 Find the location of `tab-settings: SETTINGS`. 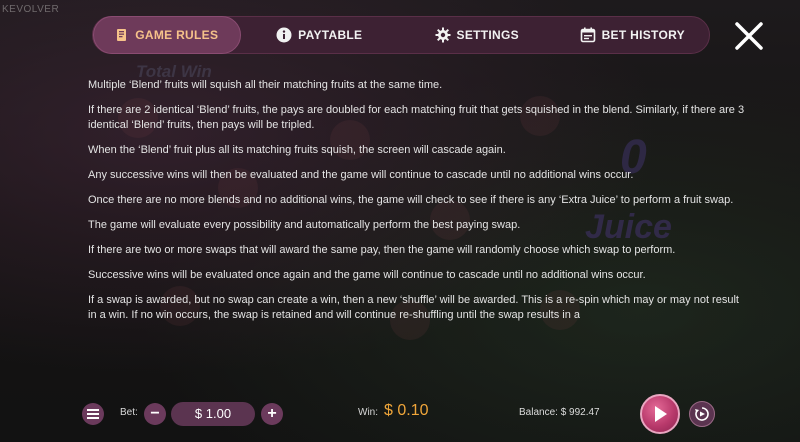

tab-settings: SETTINGS is located at coordinates (476, 35).